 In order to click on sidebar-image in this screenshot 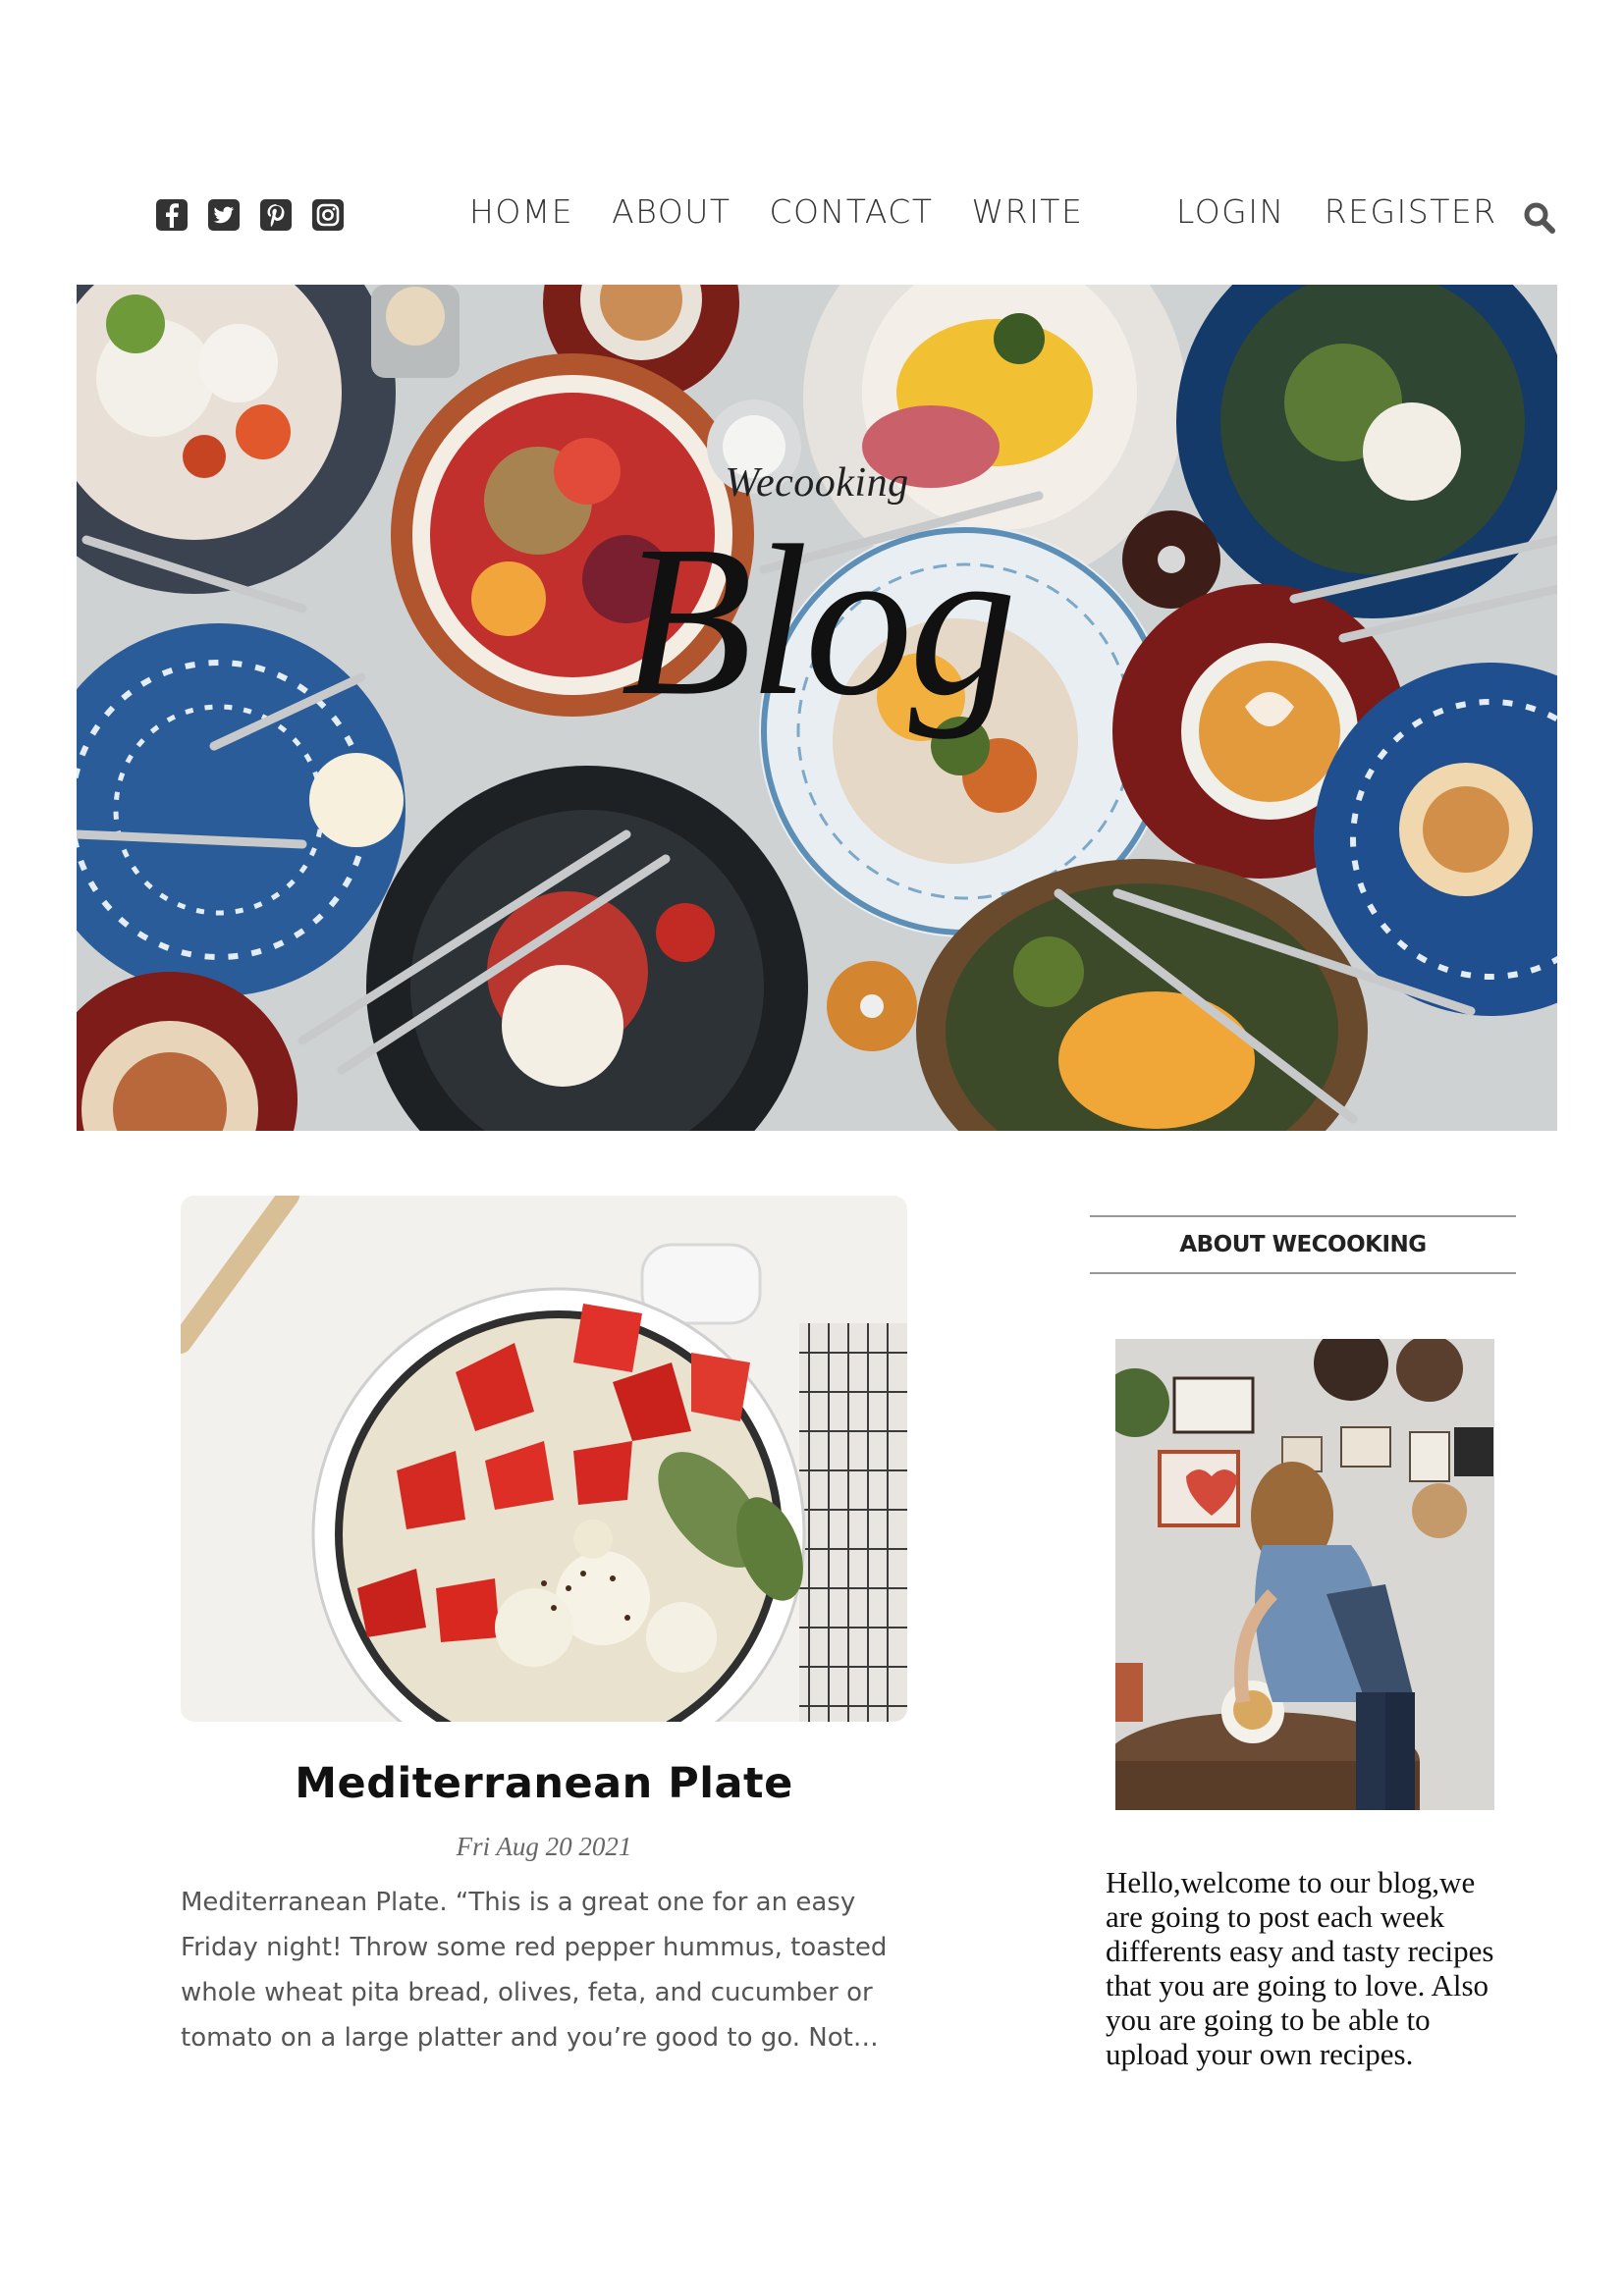, I will do `click(1304, 1575)`.